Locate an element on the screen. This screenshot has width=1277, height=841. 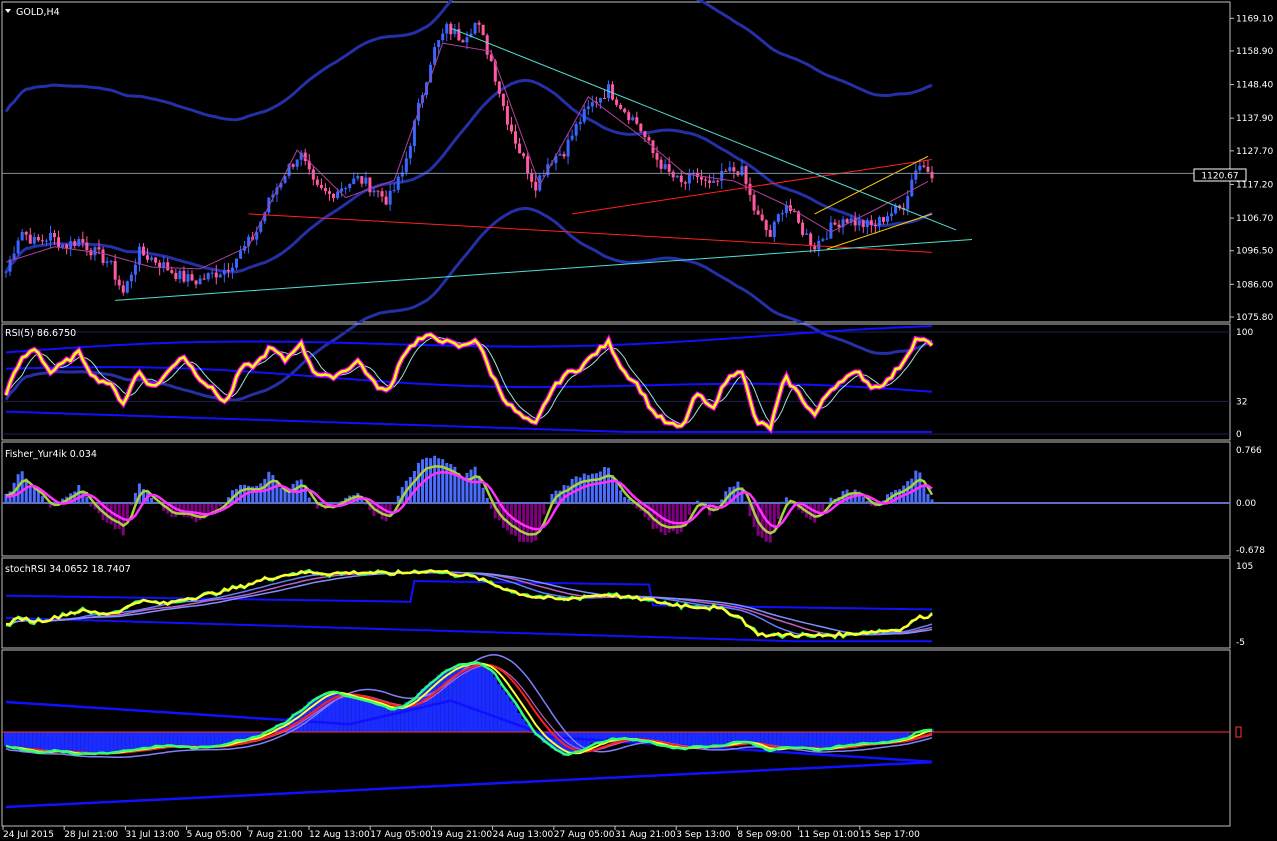
x-tick-label: 17 Aug 05:00 is located at coordinates (400, 835).